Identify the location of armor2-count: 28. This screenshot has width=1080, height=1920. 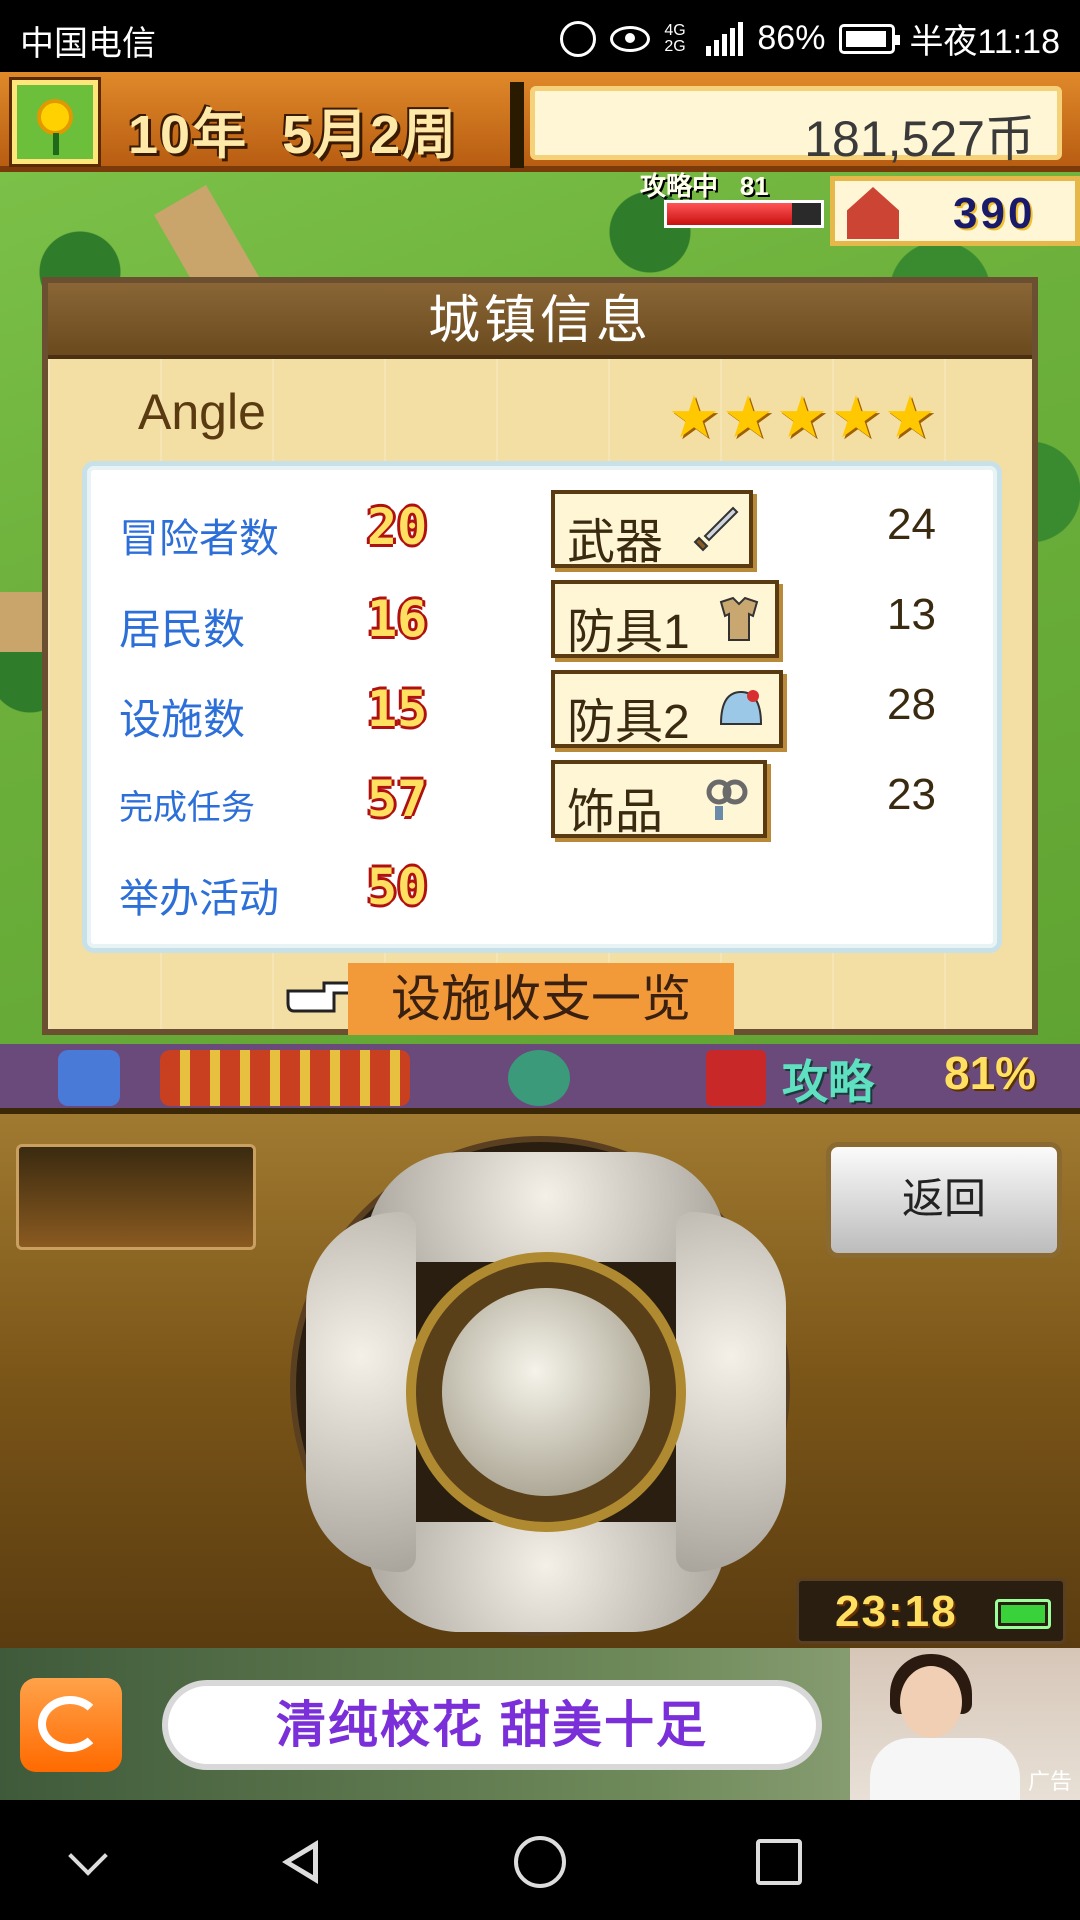
(911, 704).